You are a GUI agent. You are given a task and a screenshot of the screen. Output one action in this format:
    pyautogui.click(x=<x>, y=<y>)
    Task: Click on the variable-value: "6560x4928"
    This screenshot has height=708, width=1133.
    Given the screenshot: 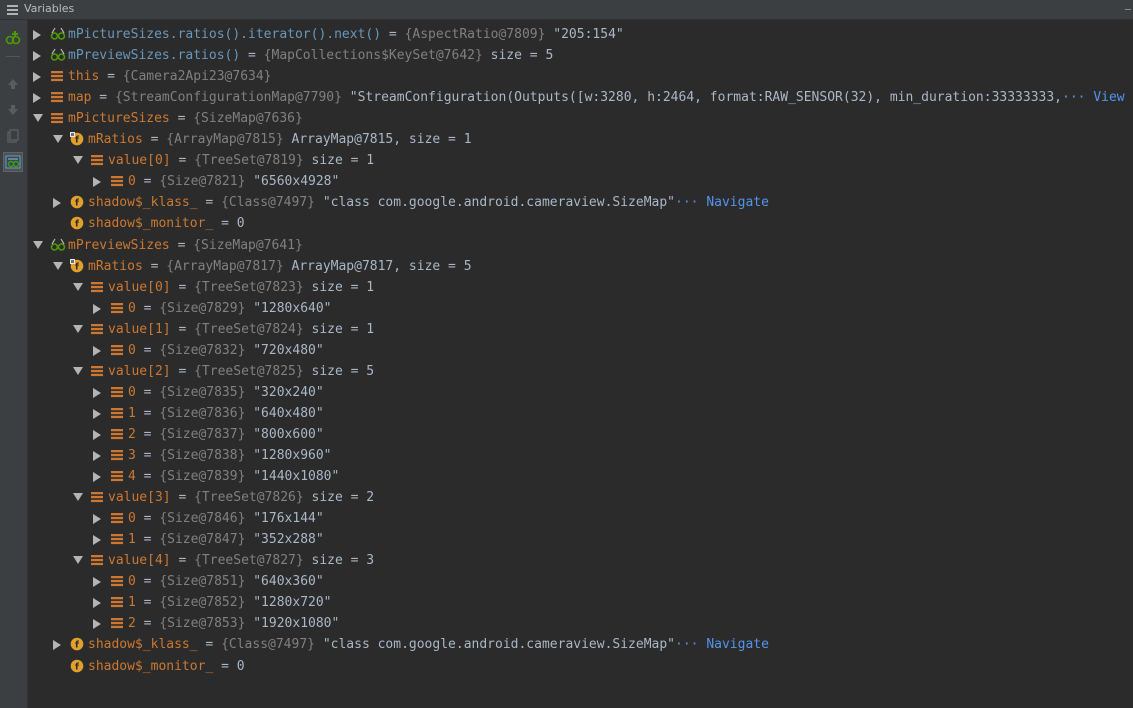 What is the action you would take?
    pyautogui.click(x=296, y=182)
    